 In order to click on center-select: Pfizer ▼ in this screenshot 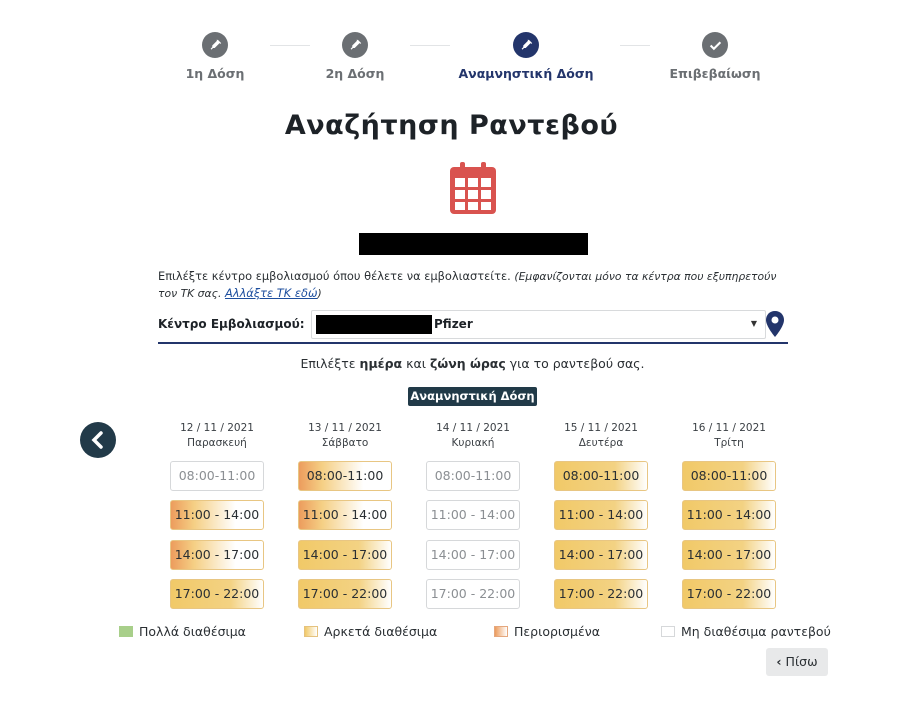, I will do `click(538, 324)`.